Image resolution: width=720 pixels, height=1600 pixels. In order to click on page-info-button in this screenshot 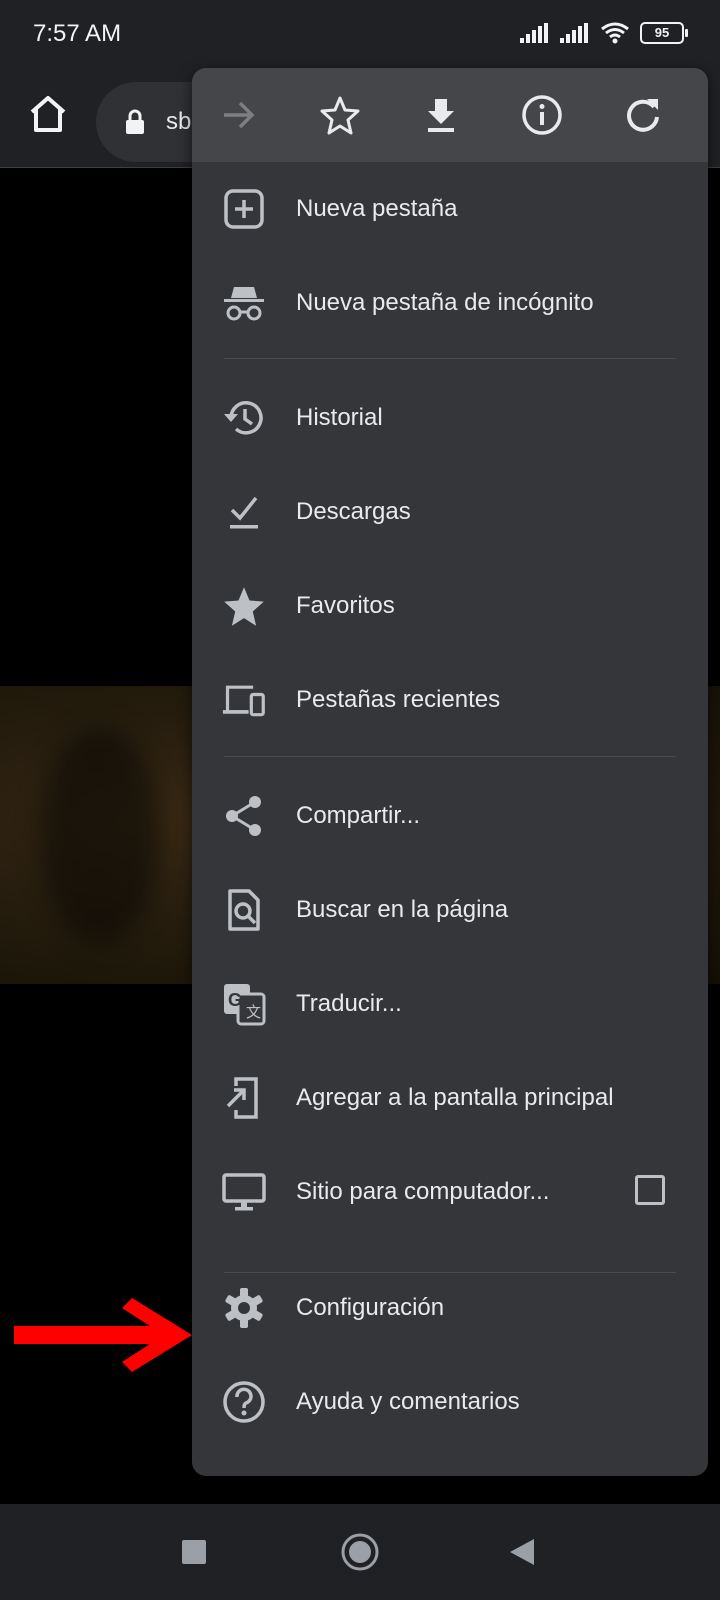, I will do `click(542, 115)`.